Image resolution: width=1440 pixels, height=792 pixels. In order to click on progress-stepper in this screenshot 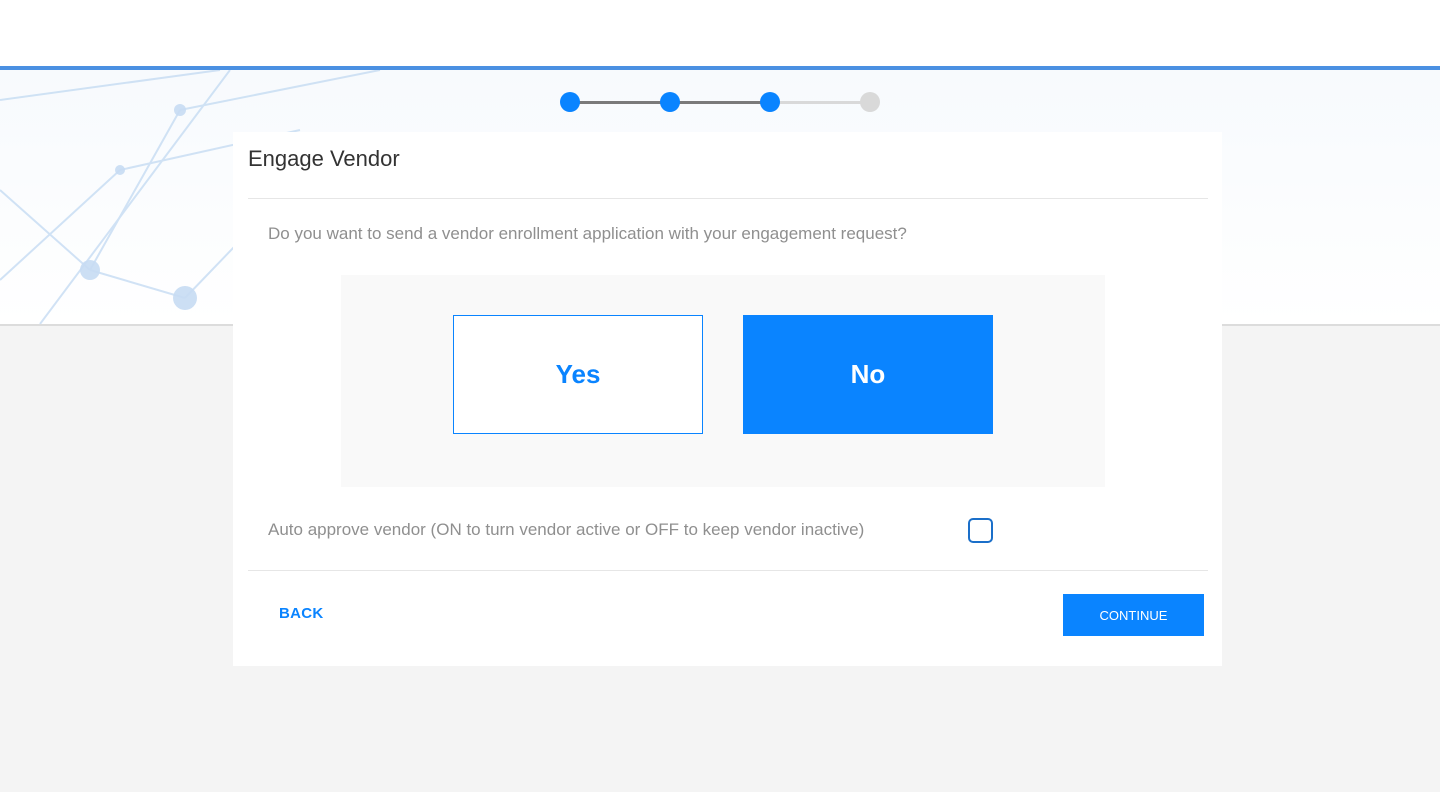, I will do `click(720, 102)`.